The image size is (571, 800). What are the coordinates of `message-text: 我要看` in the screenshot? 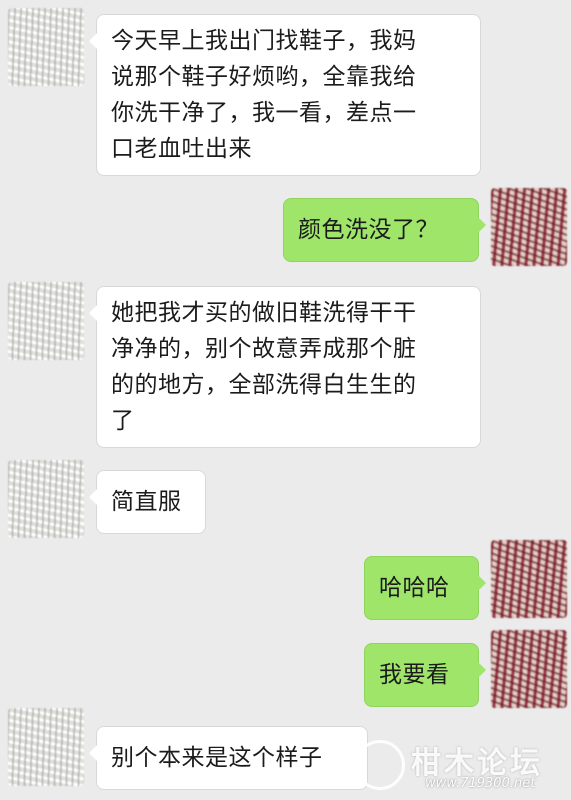 It's located at (414, 675).